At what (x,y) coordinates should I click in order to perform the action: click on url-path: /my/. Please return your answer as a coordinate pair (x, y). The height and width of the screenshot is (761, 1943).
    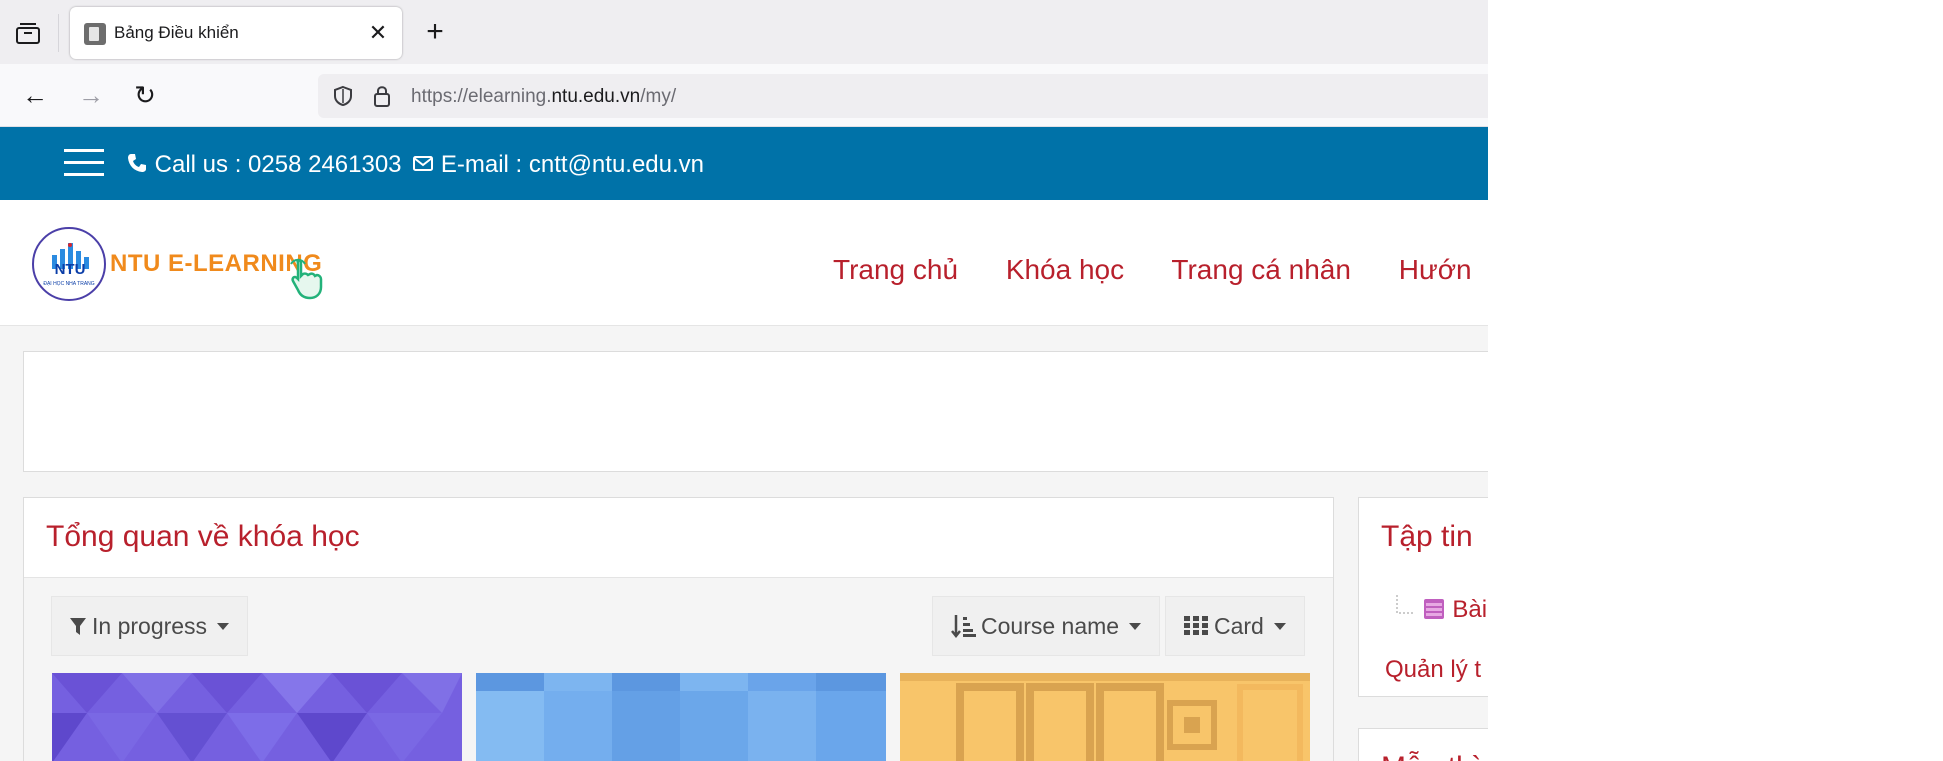
    Looking at the image, I should click on (658, 96).